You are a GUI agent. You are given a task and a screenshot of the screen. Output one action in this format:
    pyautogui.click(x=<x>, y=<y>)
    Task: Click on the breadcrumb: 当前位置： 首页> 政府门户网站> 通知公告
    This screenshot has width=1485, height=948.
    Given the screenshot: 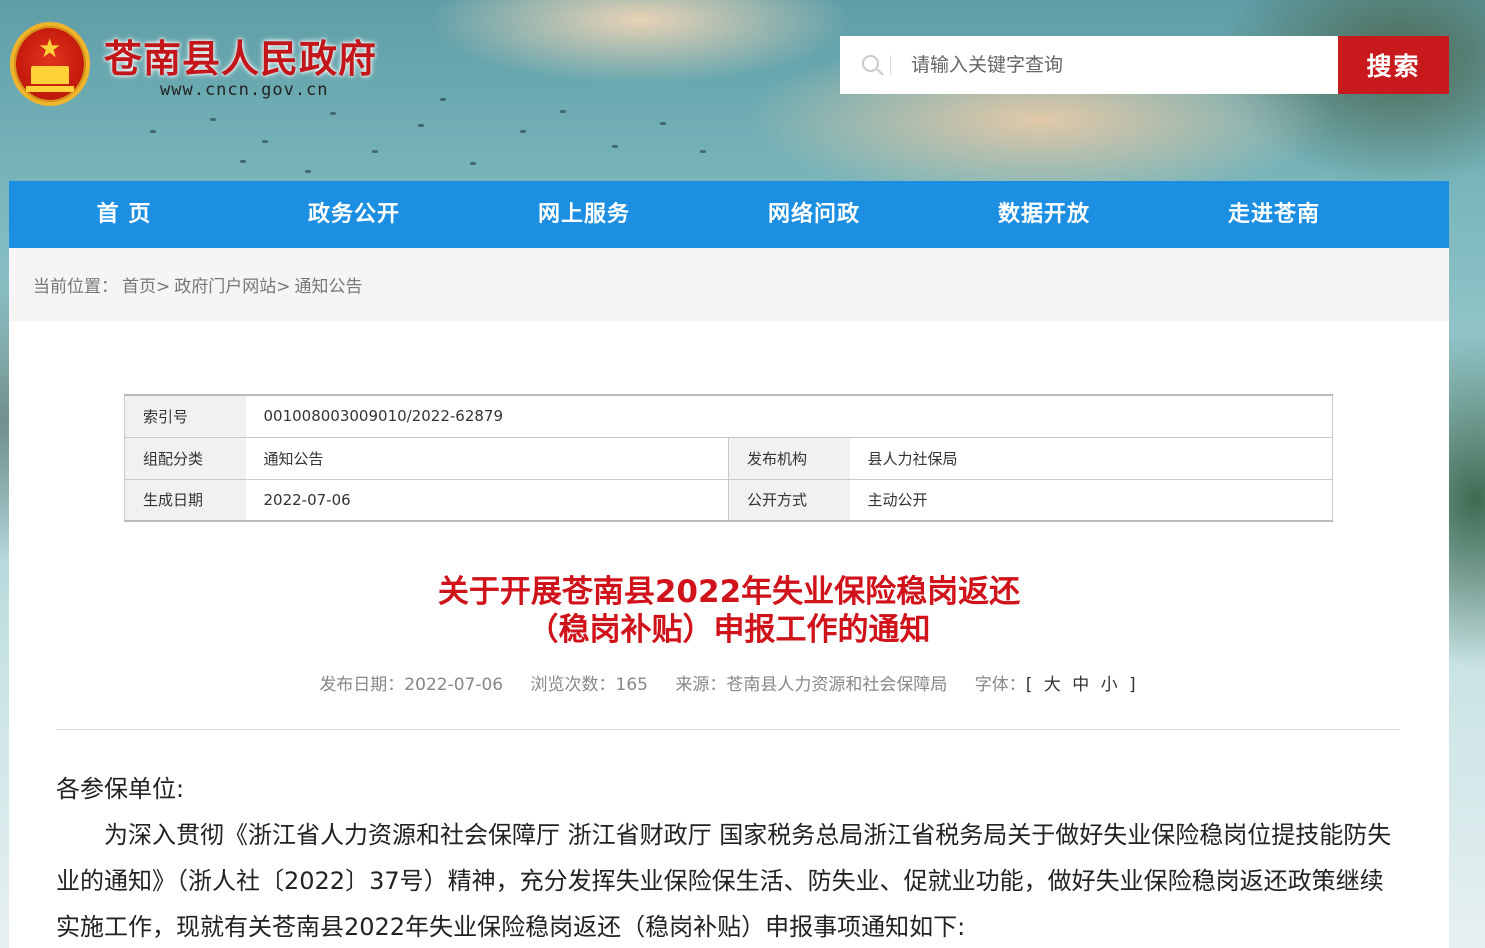 What is the action you would take?
    pyautogui.click(x=729, y=284)
    